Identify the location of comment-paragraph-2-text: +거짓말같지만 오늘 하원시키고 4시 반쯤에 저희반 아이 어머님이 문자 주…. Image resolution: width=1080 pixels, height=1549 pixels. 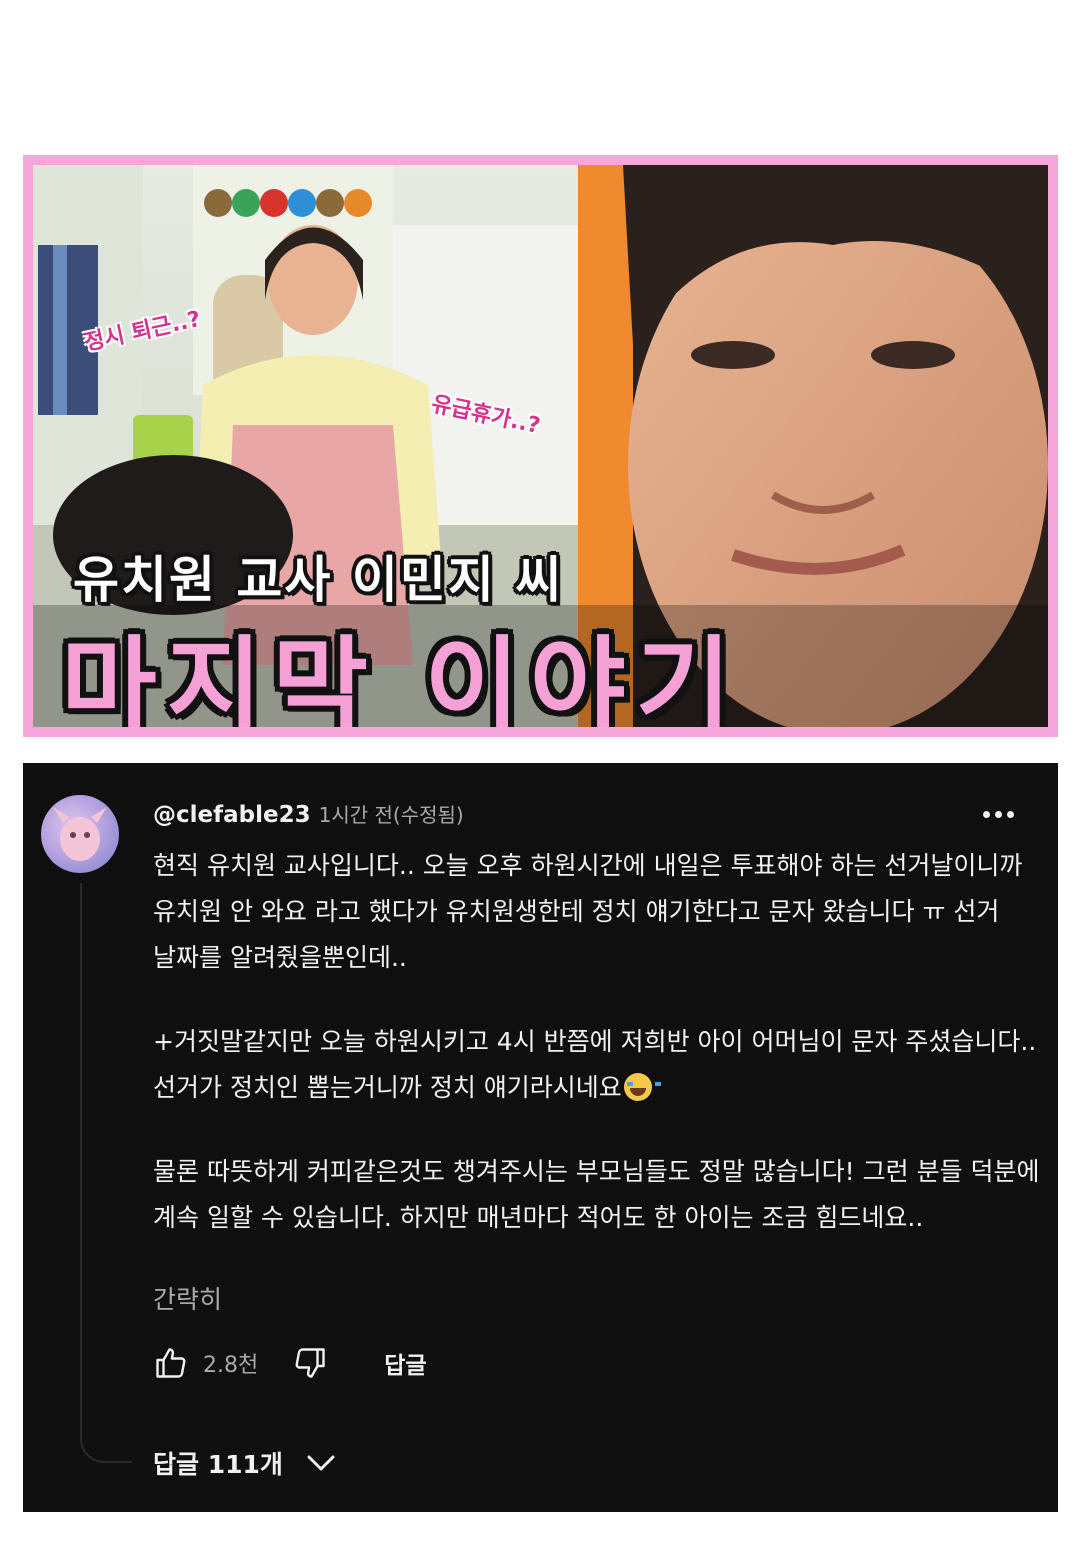
(599, 1064).